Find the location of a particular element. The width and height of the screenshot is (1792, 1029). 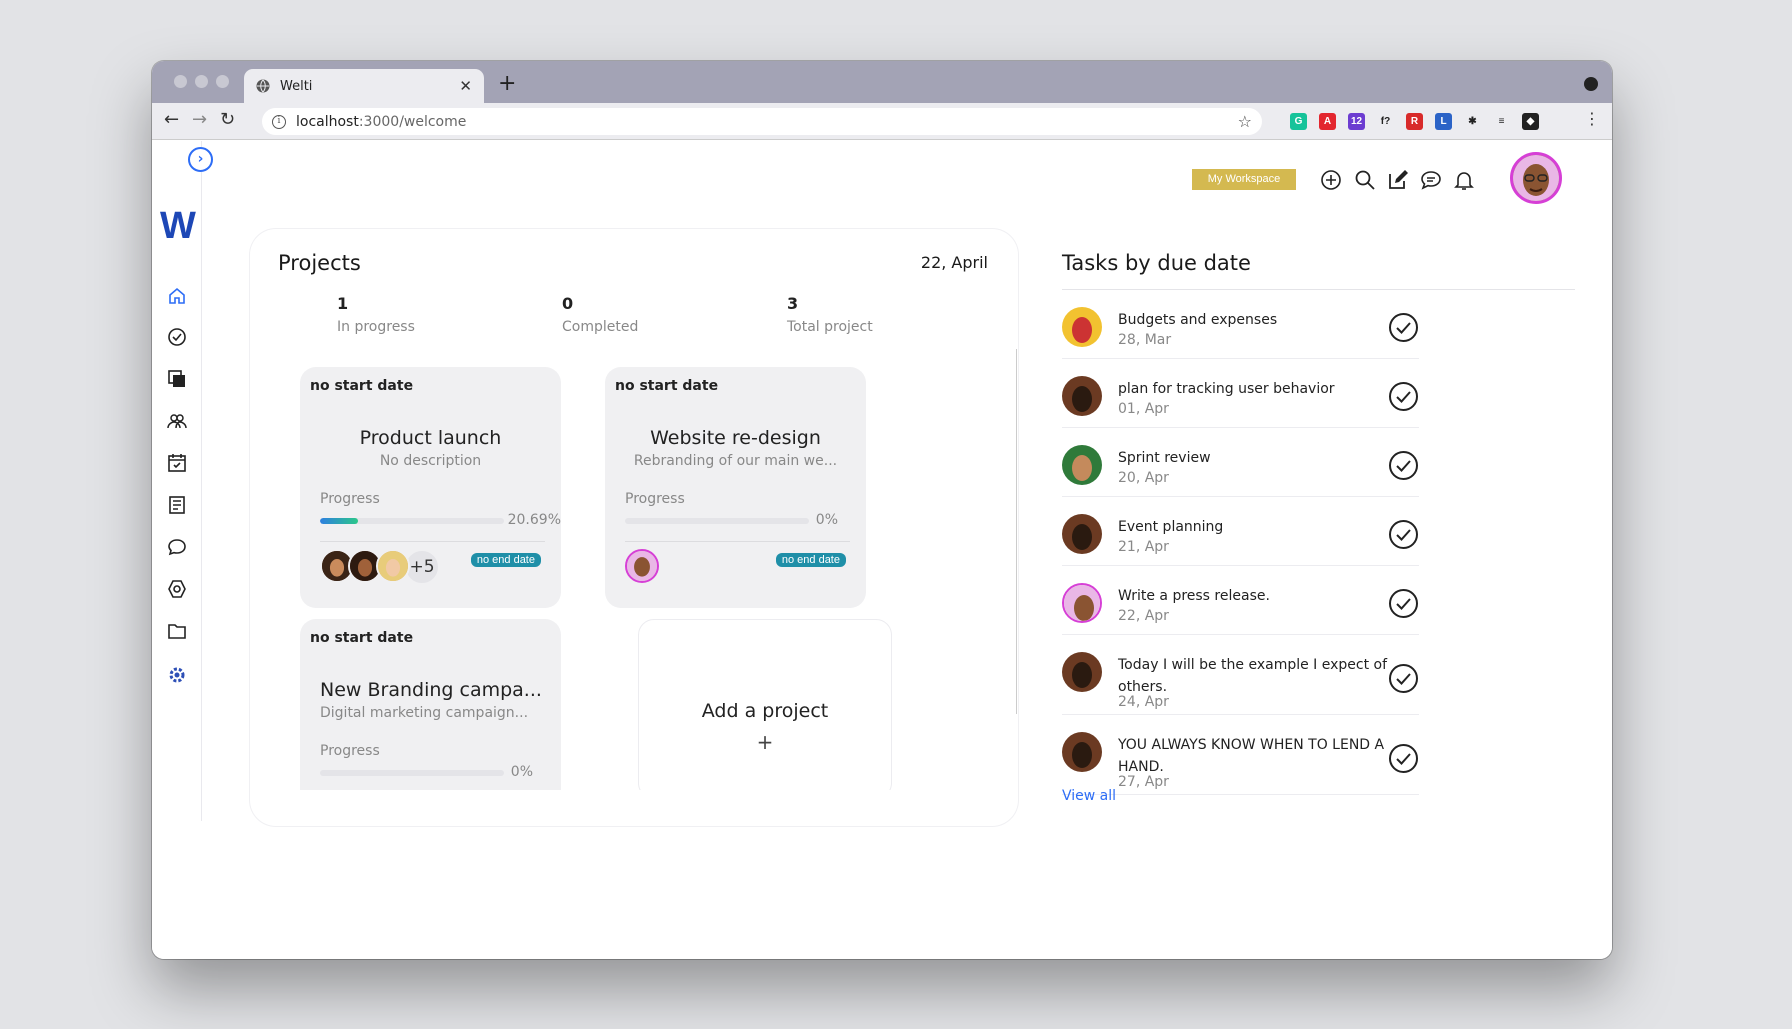

url-host: localhost is located at coordinates (327, 121).